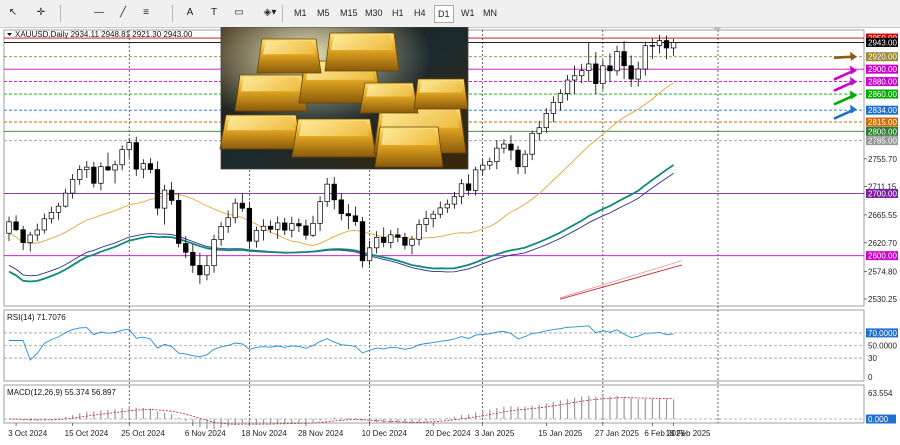  Describe the element at coordinates (880, 393) in the screenshot. I see `macd-axis-label: 63.554` at that location.